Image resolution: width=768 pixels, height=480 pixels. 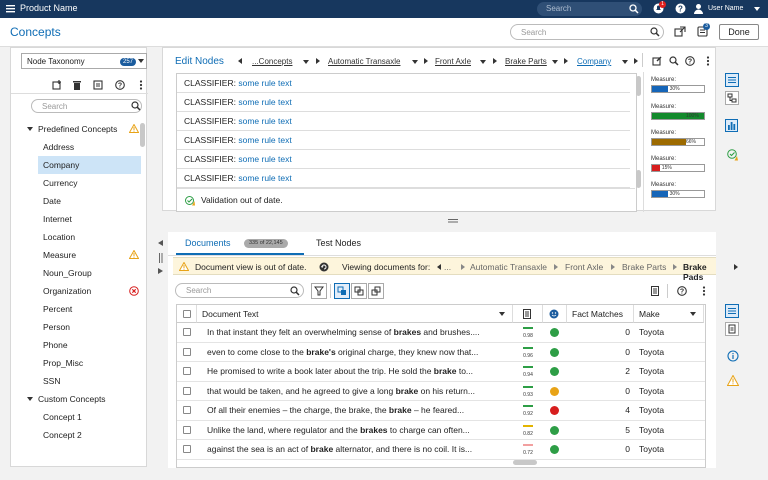 I want to click on tab-test-nodes: Test Nodes, so click(x=338, y=243).